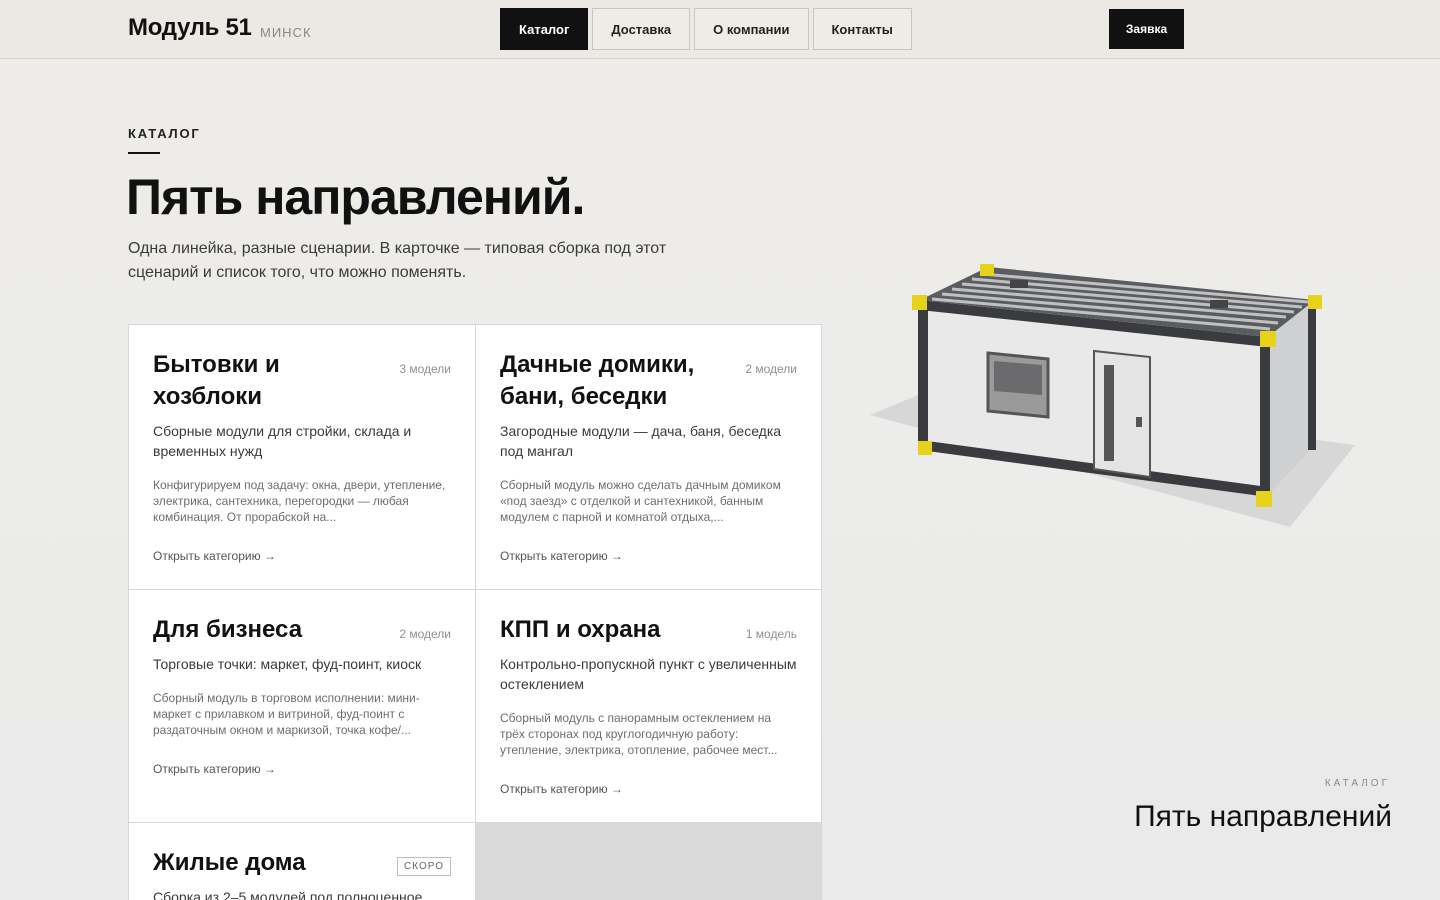 This screenshot has width=1440, height=900. Describe the element at coordinates (216, 380) in the screenshot. I see `card-title: Бытовки и хозблоки` at that location.